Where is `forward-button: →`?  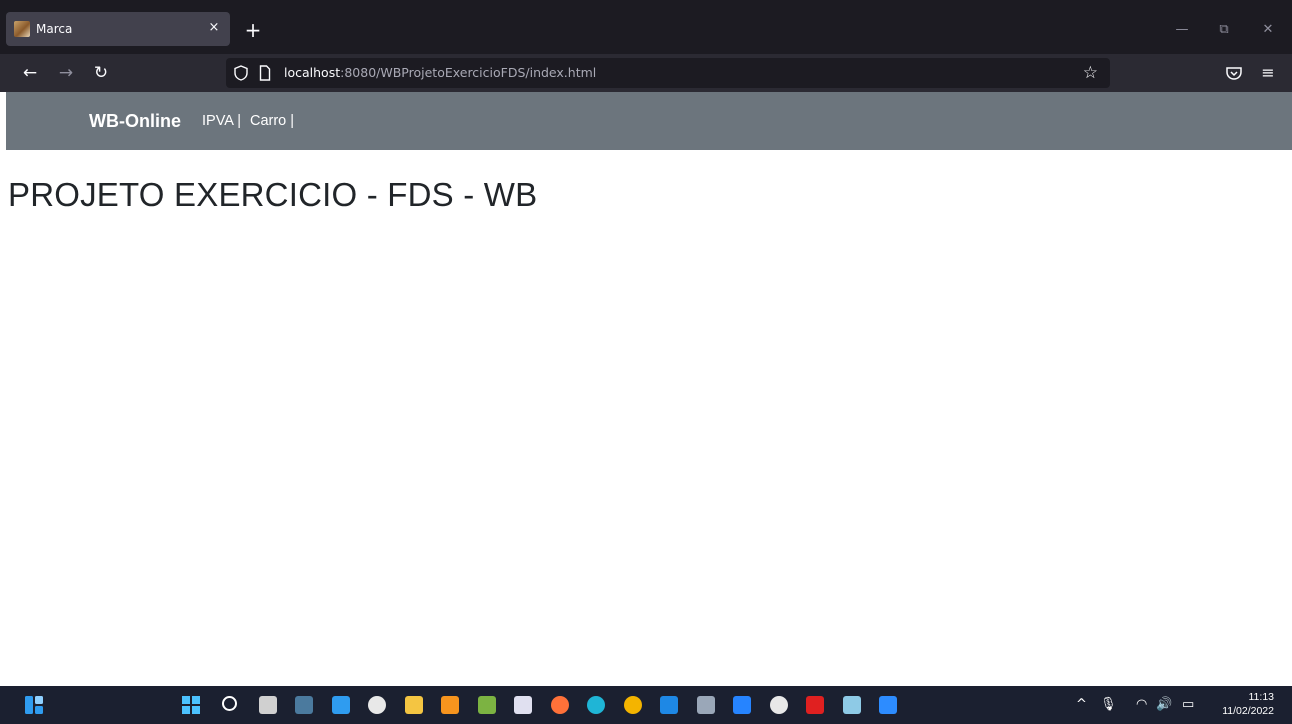 forward-button: → is located at coordinates (66, 73).